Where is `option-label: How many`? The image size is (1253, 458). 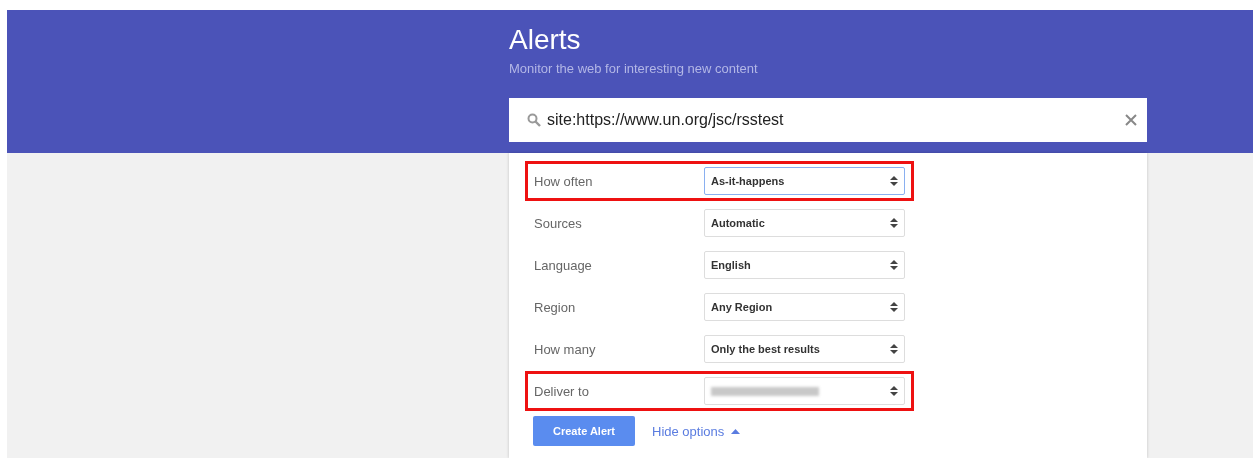
option-label: How many is located at coordinates (565, 349).